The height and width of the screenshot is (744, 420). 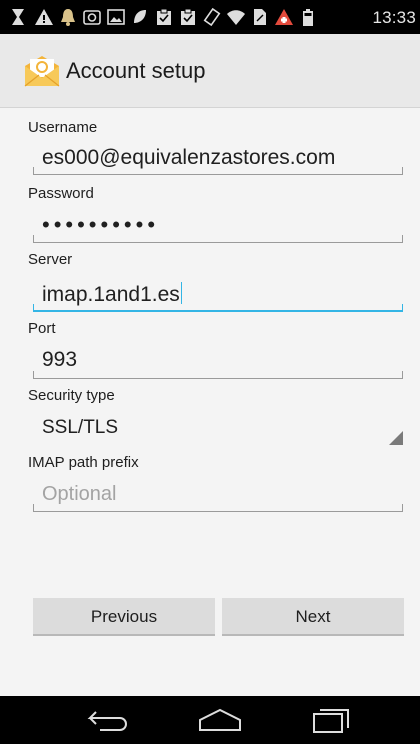 What do you see at coordinates (218, 239) in the screenshot?
I see `password-underline` at bounding box center [218, 239].